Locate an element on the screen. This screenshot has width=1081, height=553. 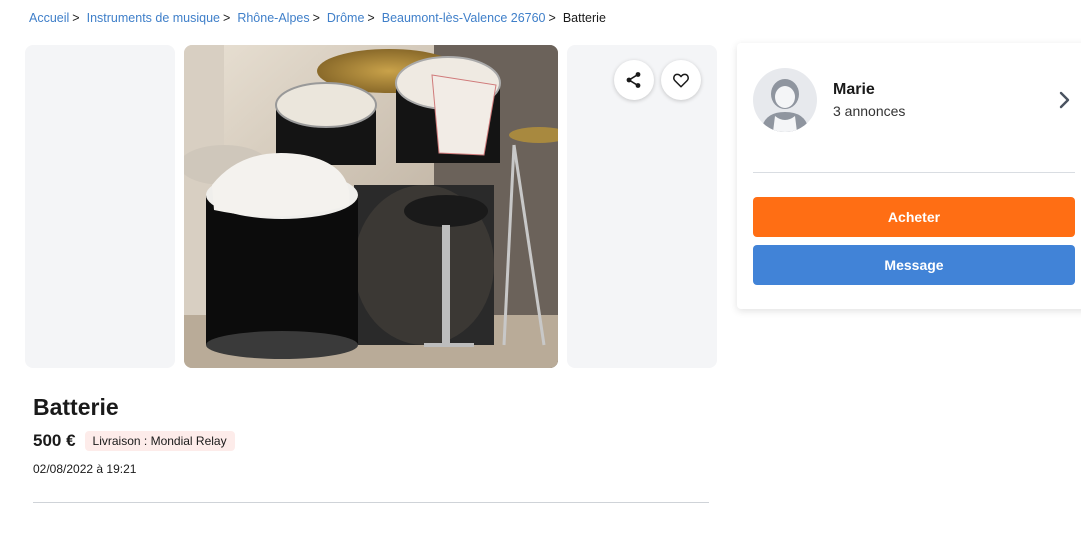
price-row: 500 € Livraison : Mondial Relay is located at coordinates (134, 441).